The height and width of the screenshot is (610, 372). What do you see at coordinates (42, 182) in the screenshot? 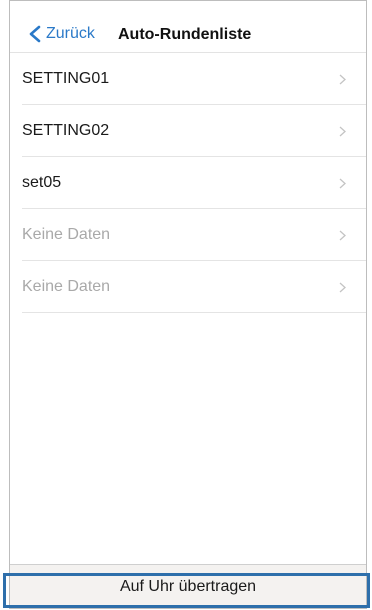
I see `list-item-label: set05` at bounding box center [42, 182].